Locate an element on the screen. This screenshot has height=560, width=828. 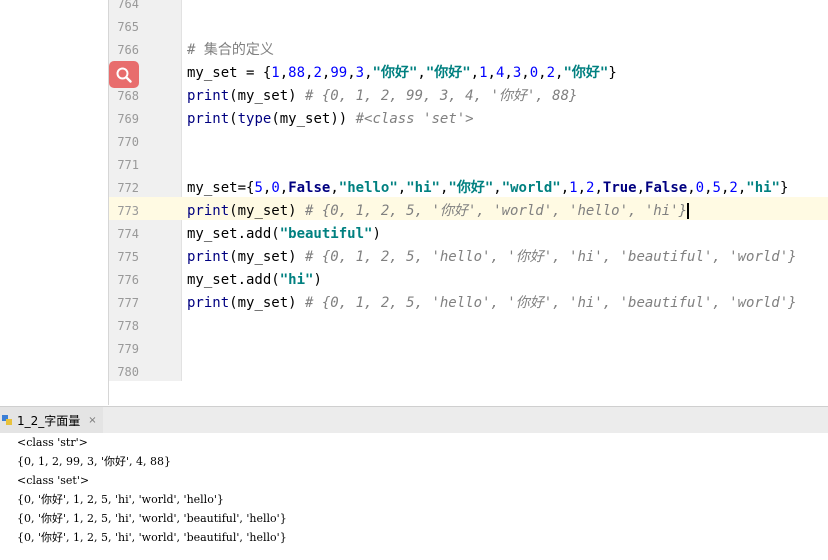
code-line: my_set.add("beautiful") is located at coordinates (284, 234).